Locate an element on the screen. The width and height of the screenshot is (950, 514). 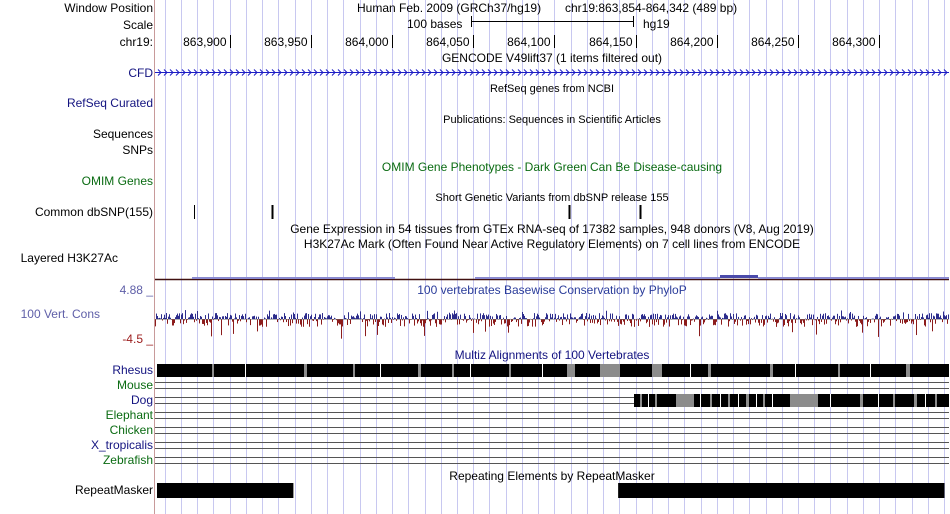
sequences-track-label: Sequences is located at coordinates (123, 134).